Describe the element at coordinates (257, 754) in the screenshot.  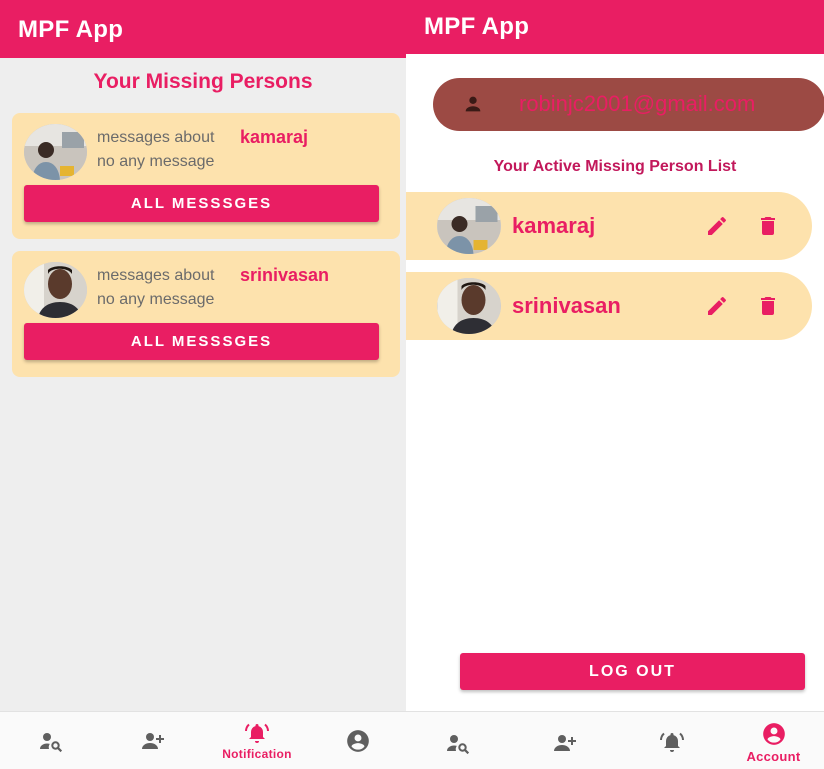
I see `nav-notification-label: Notification` at that location.